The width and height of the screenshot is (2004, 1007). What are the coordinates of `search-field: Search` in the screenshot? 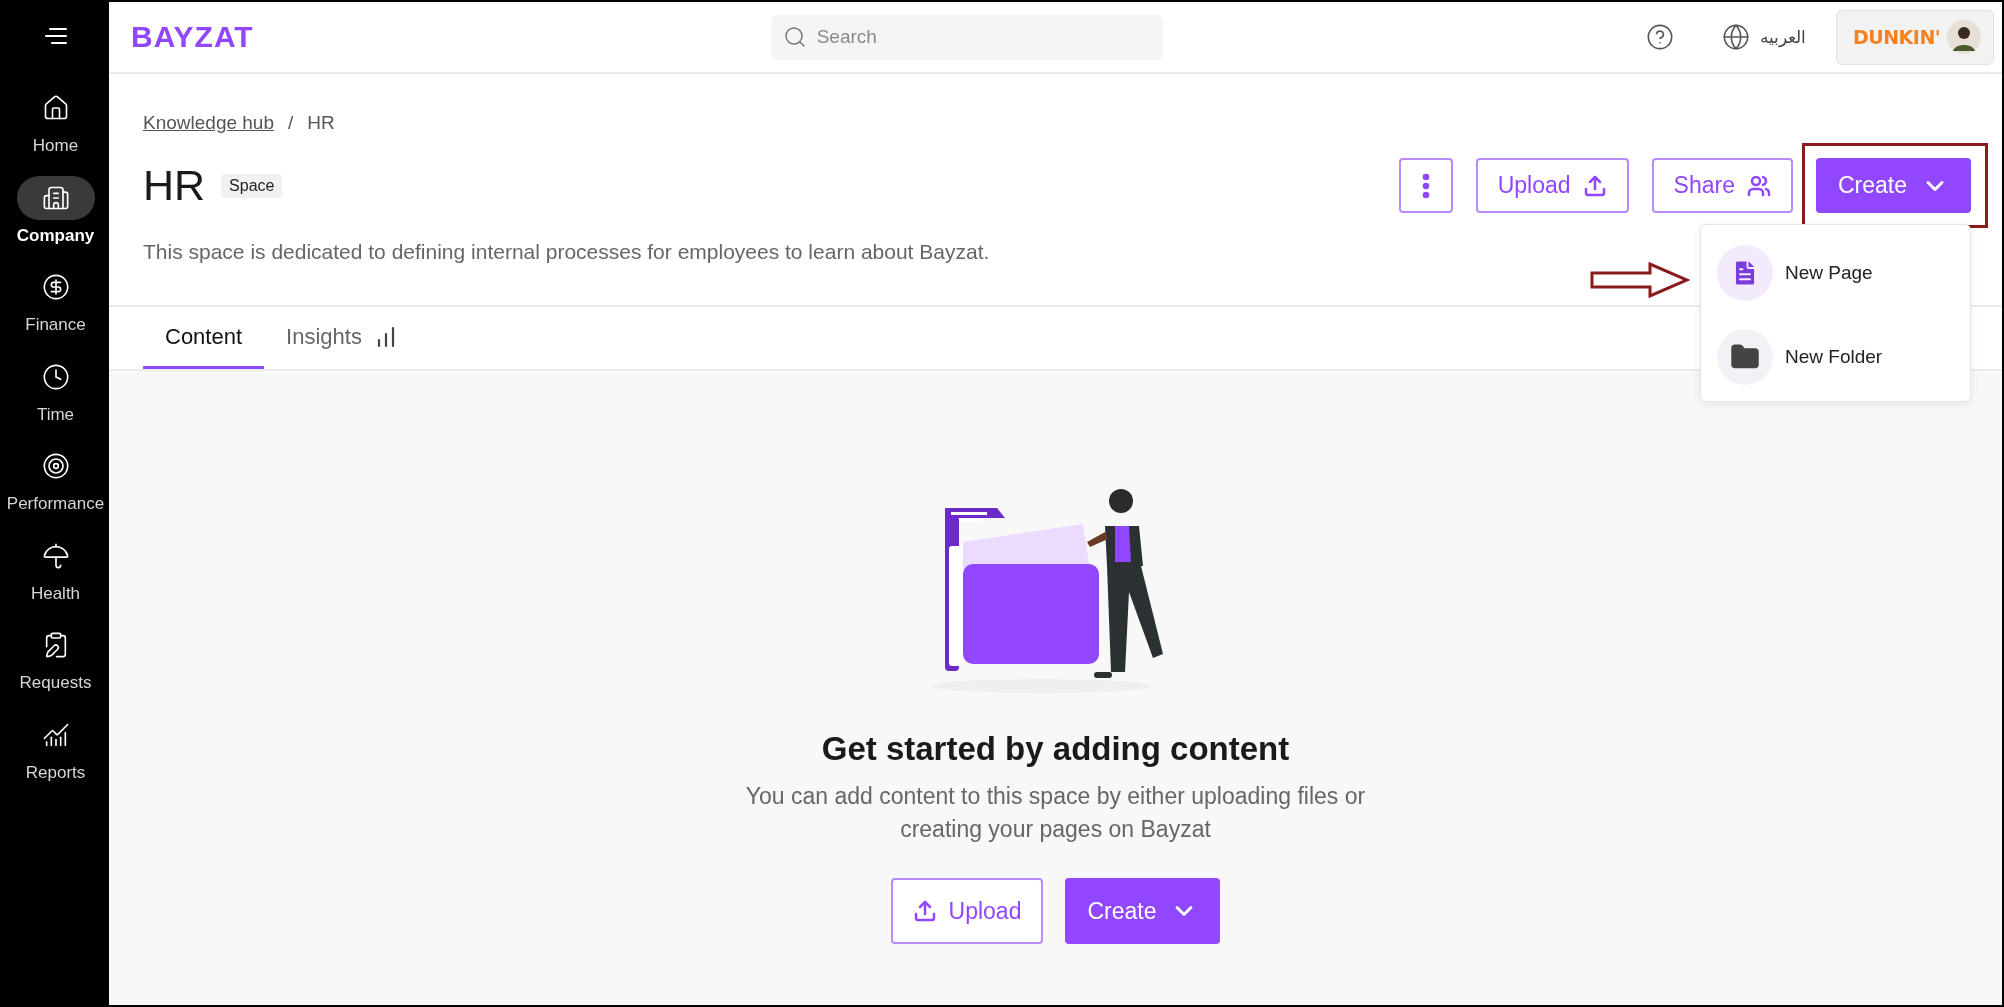 It's located at (966, 37).